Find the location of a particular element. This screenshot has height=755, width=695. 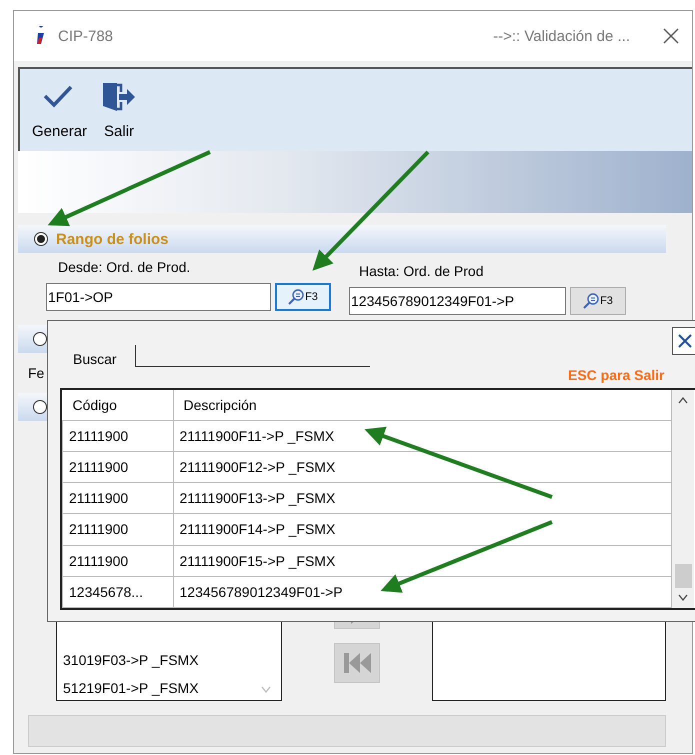

table-cell: 21111900F12->P _FSMX is located at coordinates (422, 466).